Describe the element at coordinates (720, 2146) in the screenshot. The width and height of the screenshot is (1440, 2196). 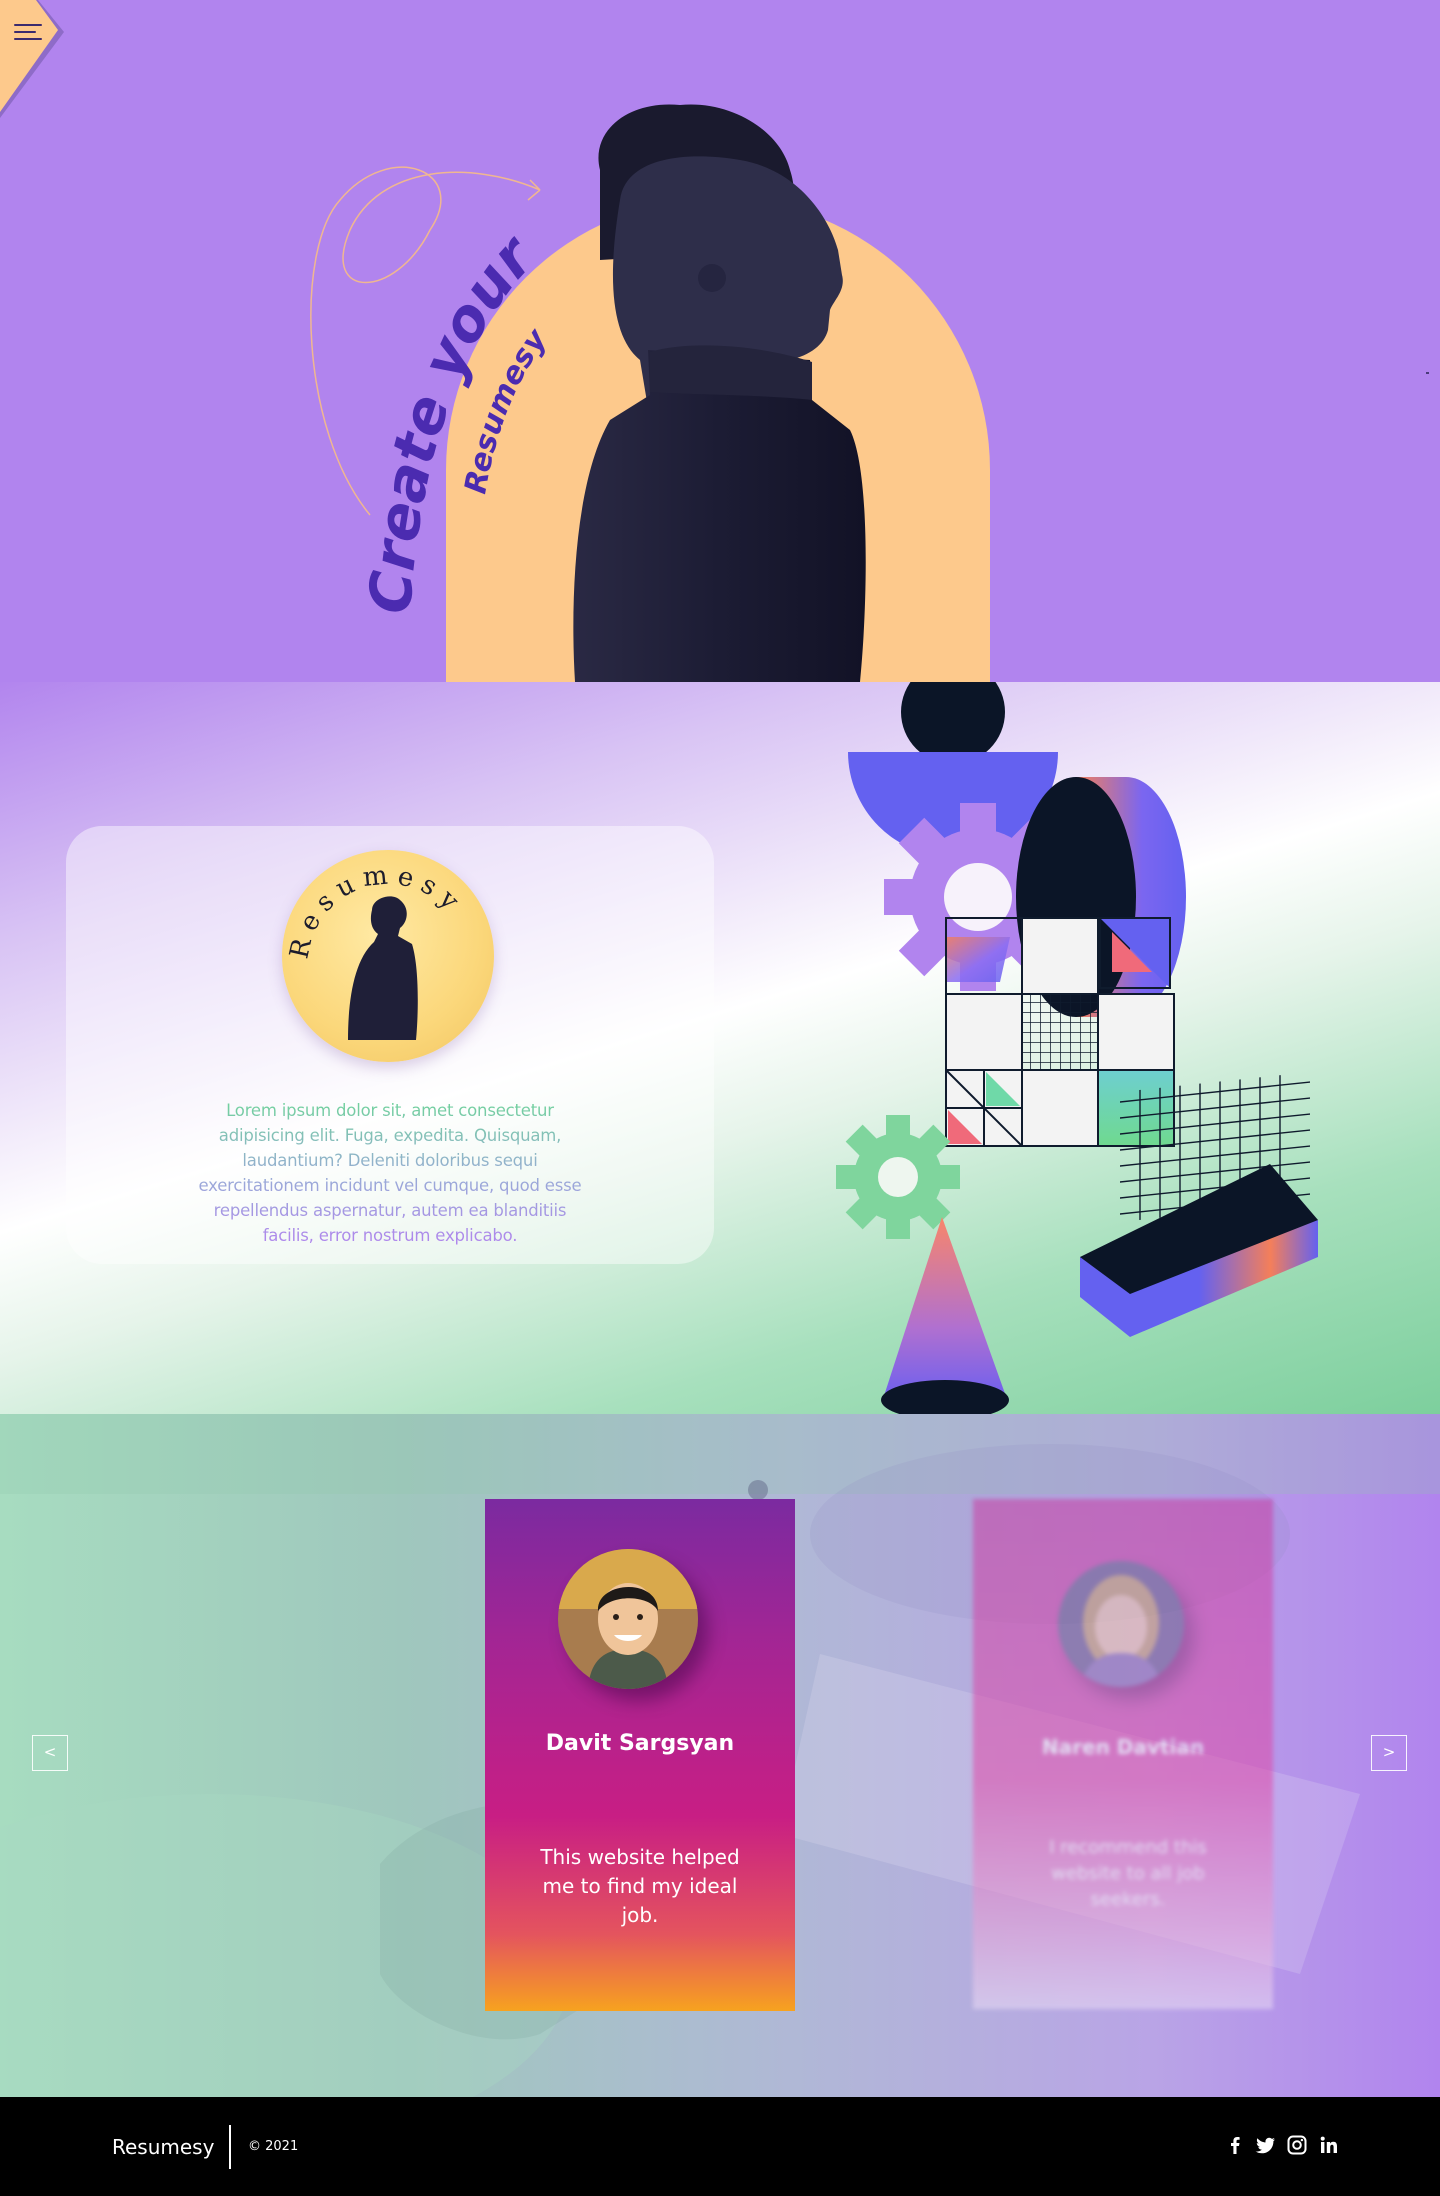
I see `footer: Resumesy © 2021` at that location.